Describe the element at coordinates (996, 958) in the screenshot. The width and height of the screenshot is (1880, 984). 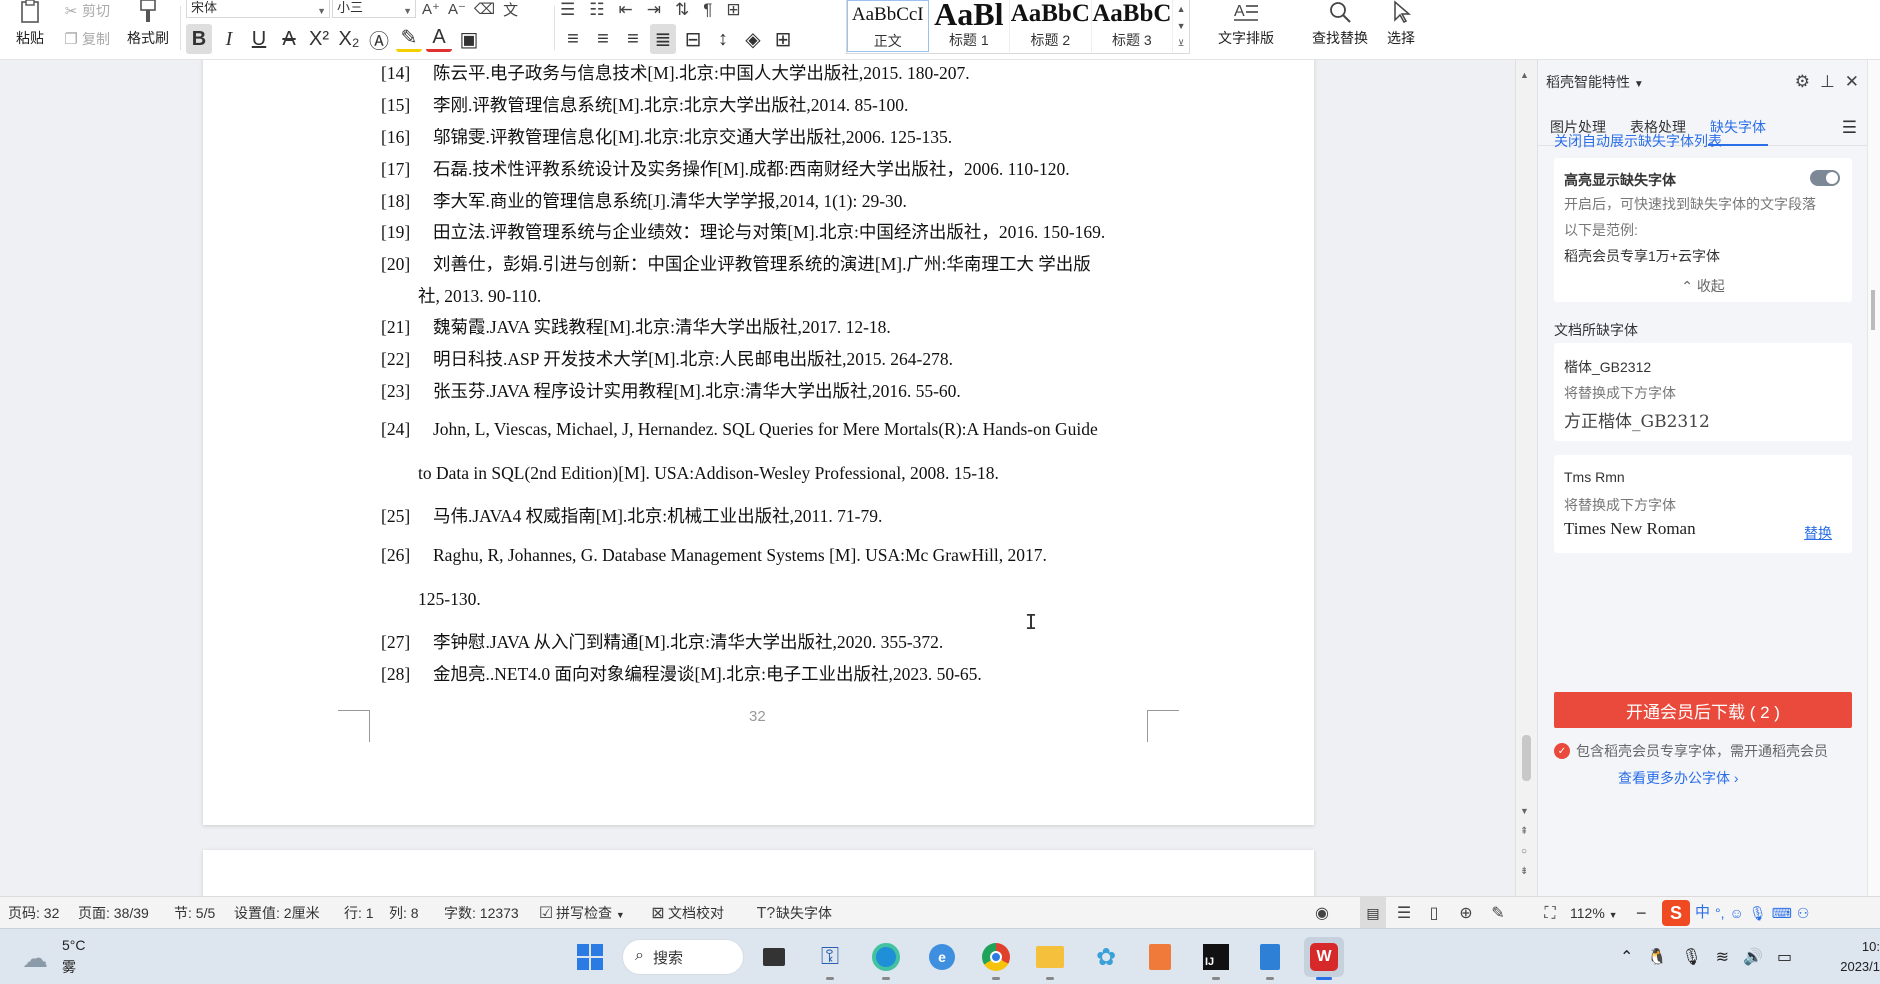
I see `taskbar-app-chrome` at that location.